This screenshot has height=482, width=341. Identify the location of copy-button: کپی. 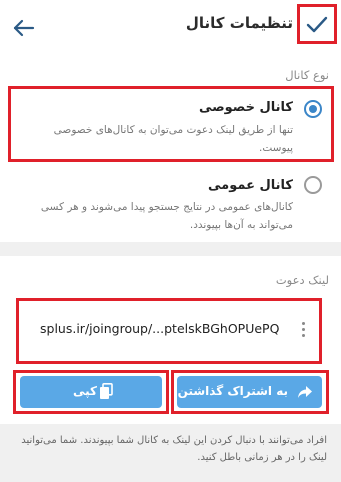
(91, 392).